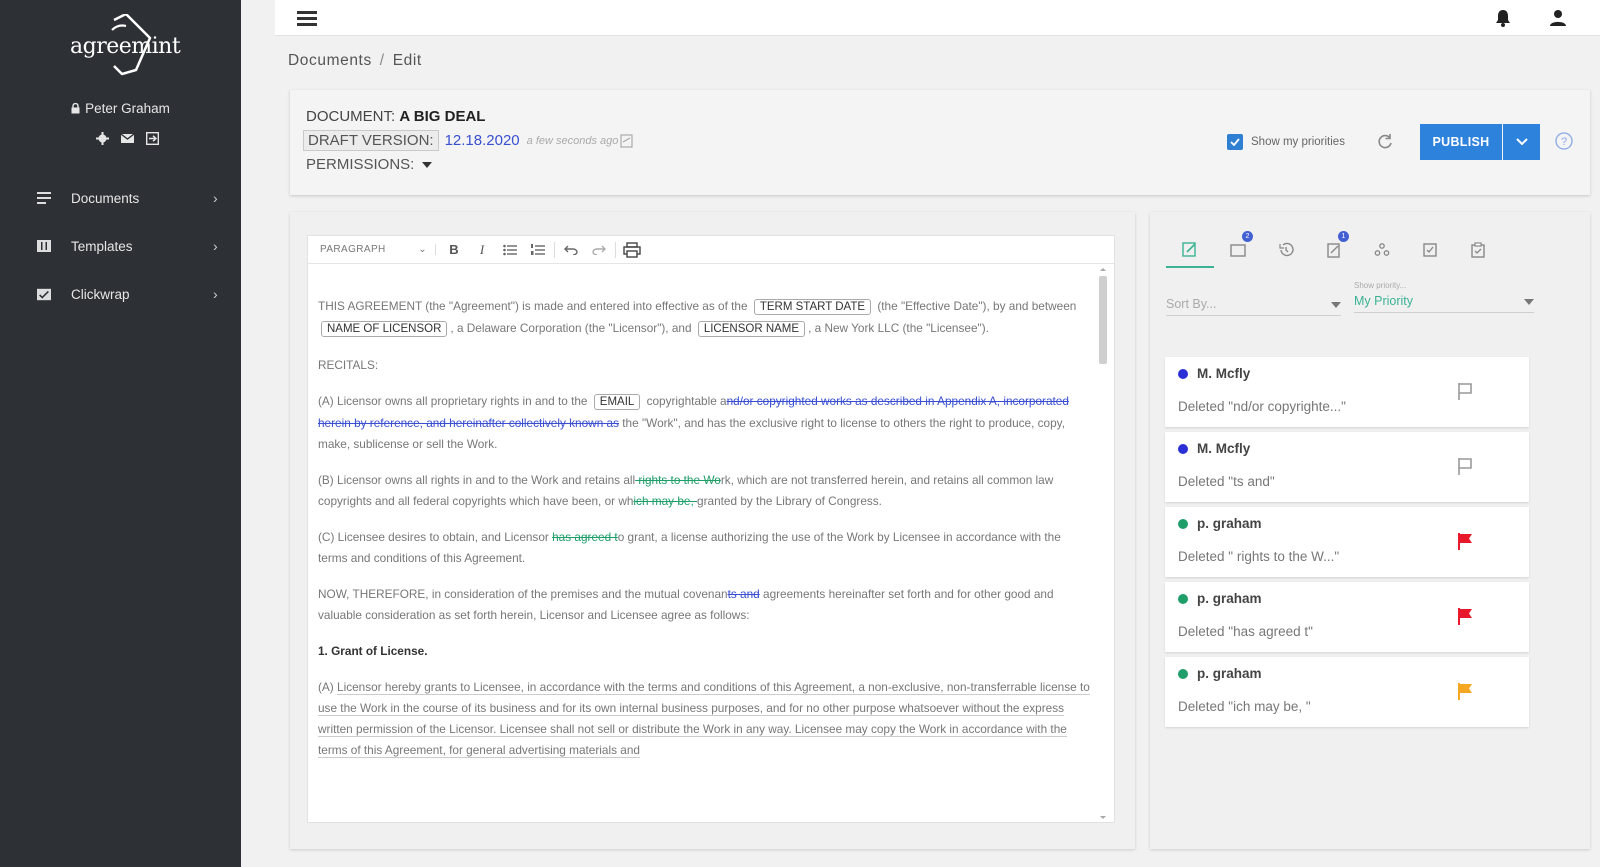 The width and height of the screenshot is (1600, 867). I want to click on change-description: Deleted " rights to the W...", so click(1259, 556).